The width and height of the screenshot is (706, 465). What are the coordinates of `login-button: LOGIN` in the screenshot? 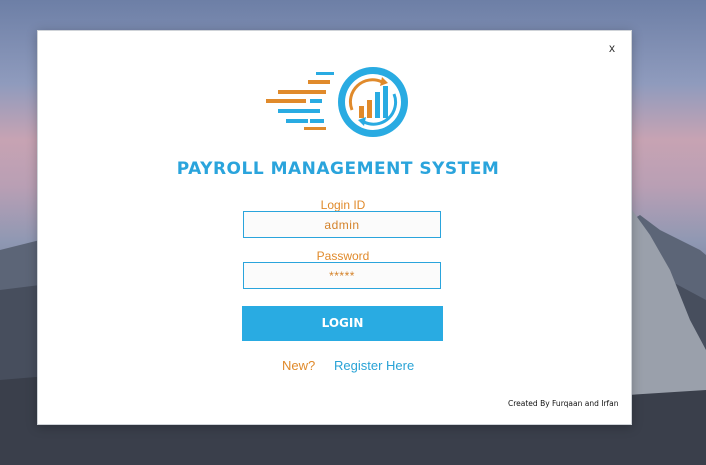 It's located at (342, 323).